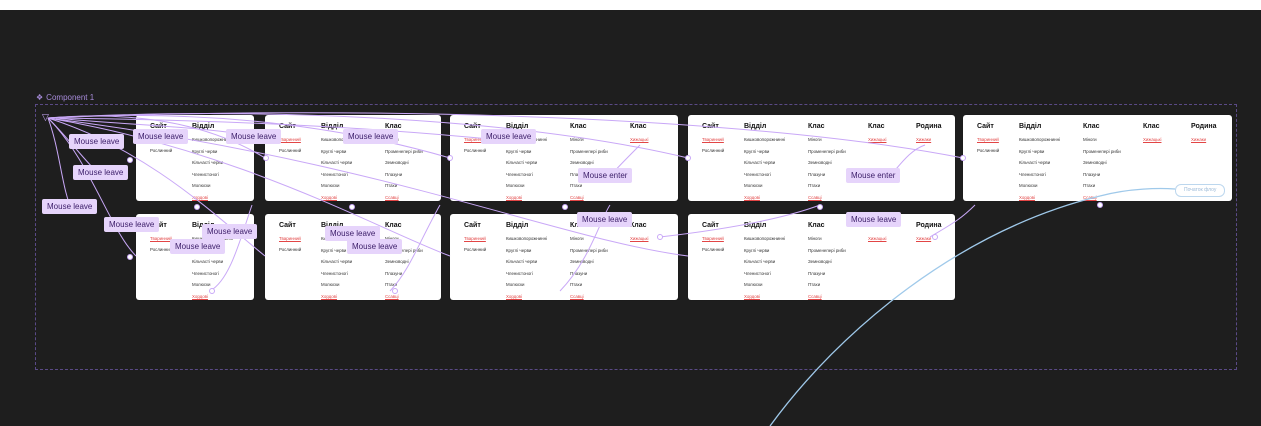 The image size is (1261, 426). What do you see at coordinates (605, 175) in the screenshot?
I see `mouse-enter-tag: Mouse enter` at bounding box center [605, 175].